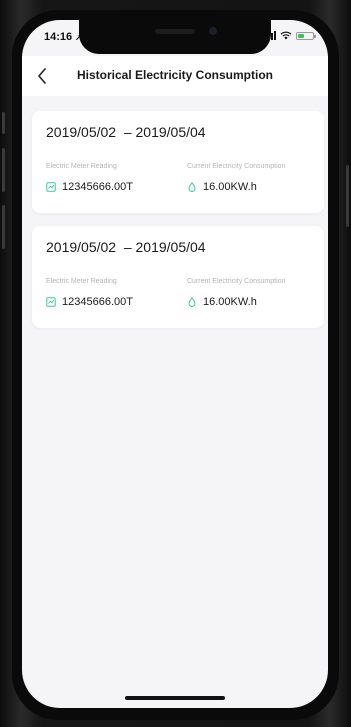  Describe the element at coordinates (213, 31) in the screenshot. I see `front-camera` at that location.